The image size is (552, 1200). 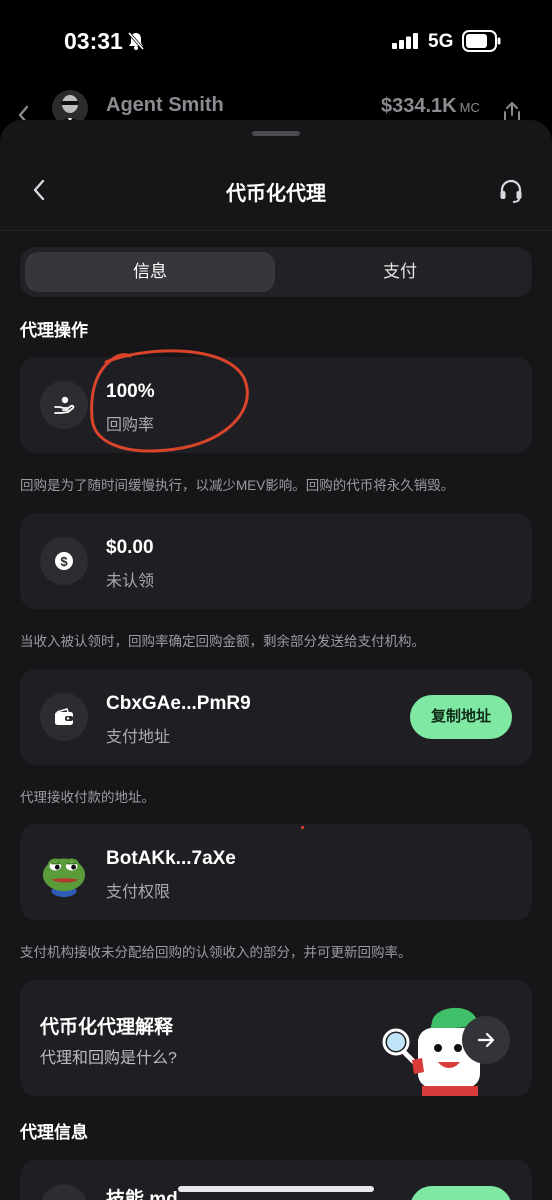 What do you see at coordinates (216, 952) in the screenshot?
I see `payment-authority-description: 支付机构接收未分配给回购的认领收入的部分，并可更新回购率。` at bounding box center [216, 952].